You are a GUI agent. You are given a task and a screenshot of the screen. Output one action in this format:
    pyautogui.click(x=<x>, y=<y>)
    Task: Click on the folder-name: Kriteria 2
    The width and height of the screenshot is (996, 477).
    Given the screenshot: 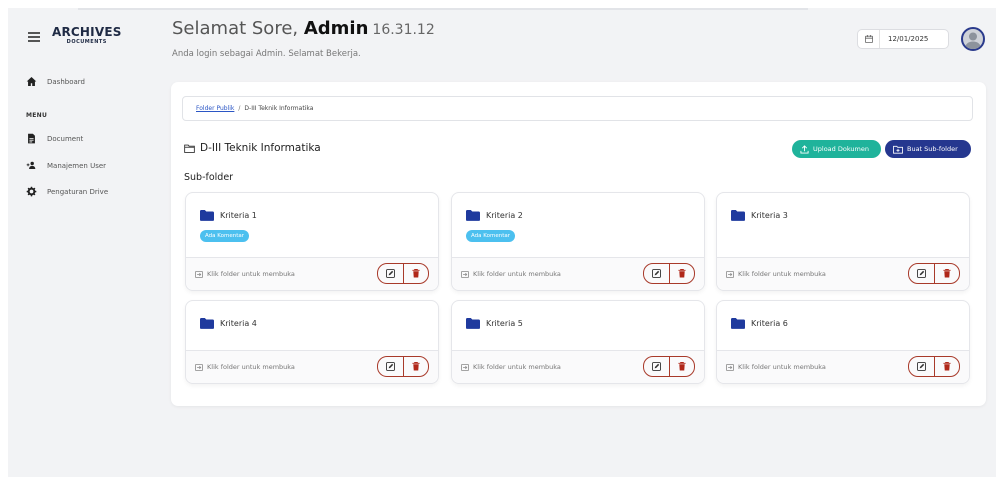 What is the action you would take?
    pyautogui.click(x=504, y=215)
    